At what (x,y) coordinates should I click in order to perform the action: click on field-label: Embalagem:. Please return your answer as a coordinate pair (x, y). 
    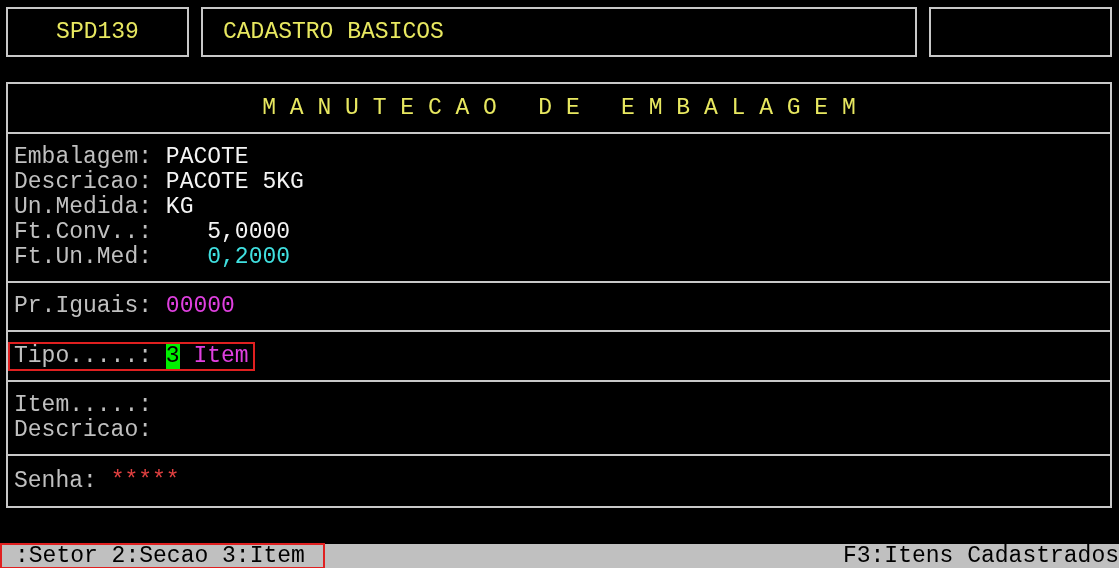
    Looking at the image, I should click on (83, 157).